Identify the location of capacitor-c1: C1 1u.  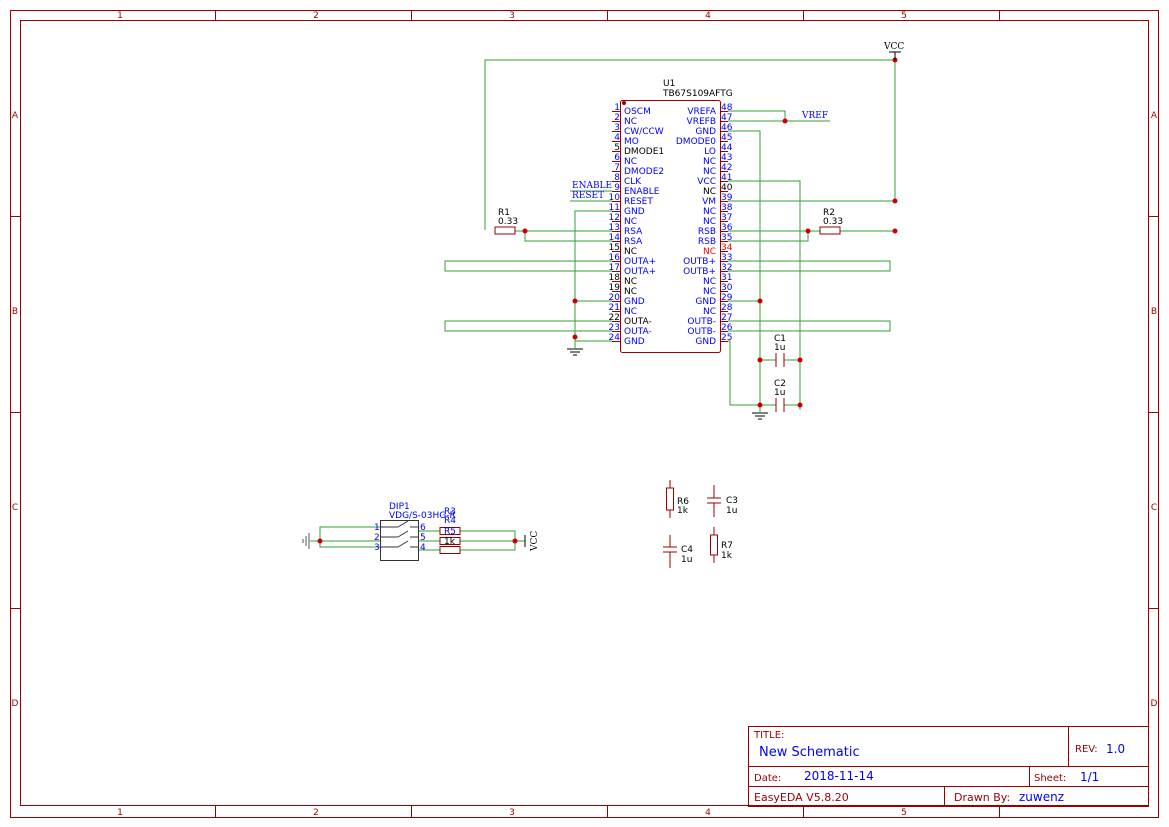
(780, 350).